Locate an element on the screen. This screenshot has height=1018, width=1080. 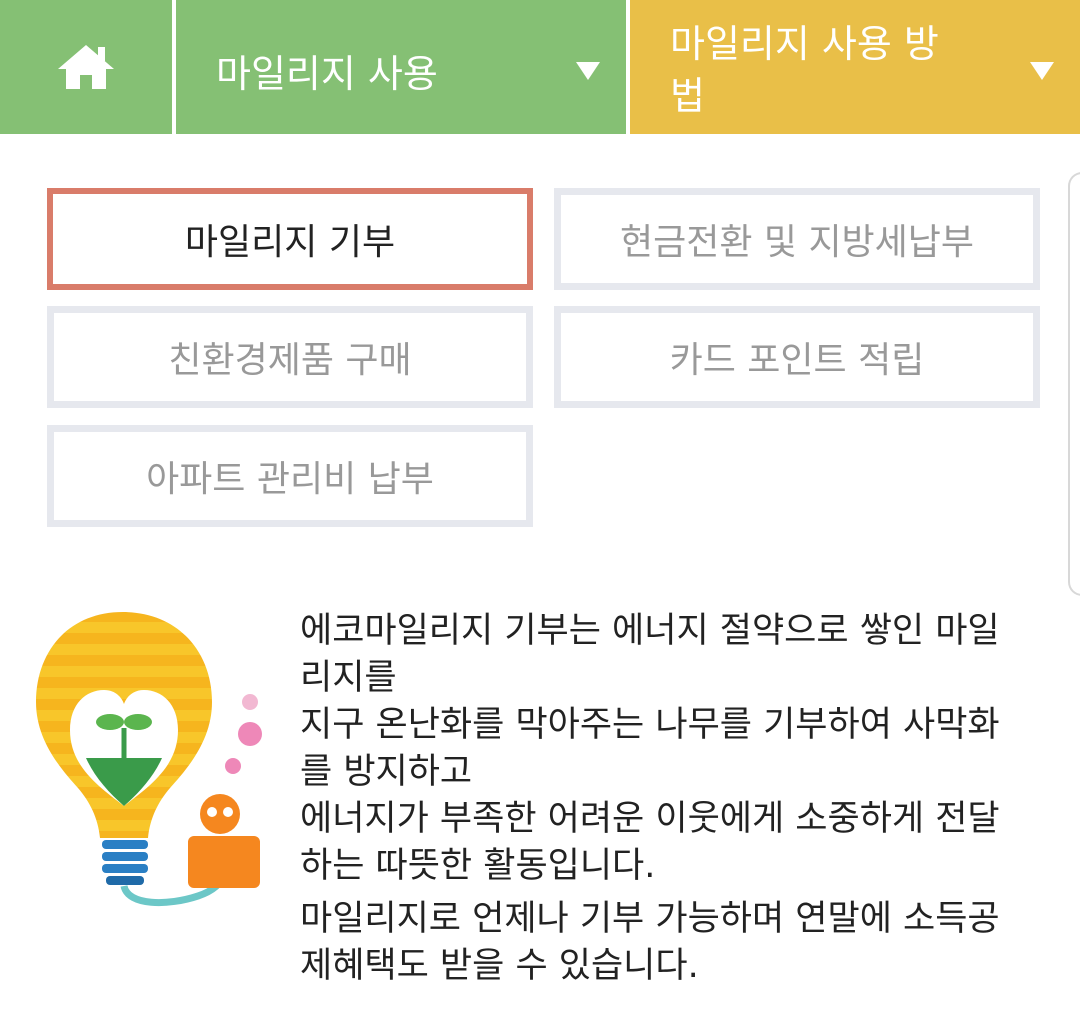
tab-cash-conversion-local-tax: 현금전환 및 지방세납부 is located at coordinates (797, 239).